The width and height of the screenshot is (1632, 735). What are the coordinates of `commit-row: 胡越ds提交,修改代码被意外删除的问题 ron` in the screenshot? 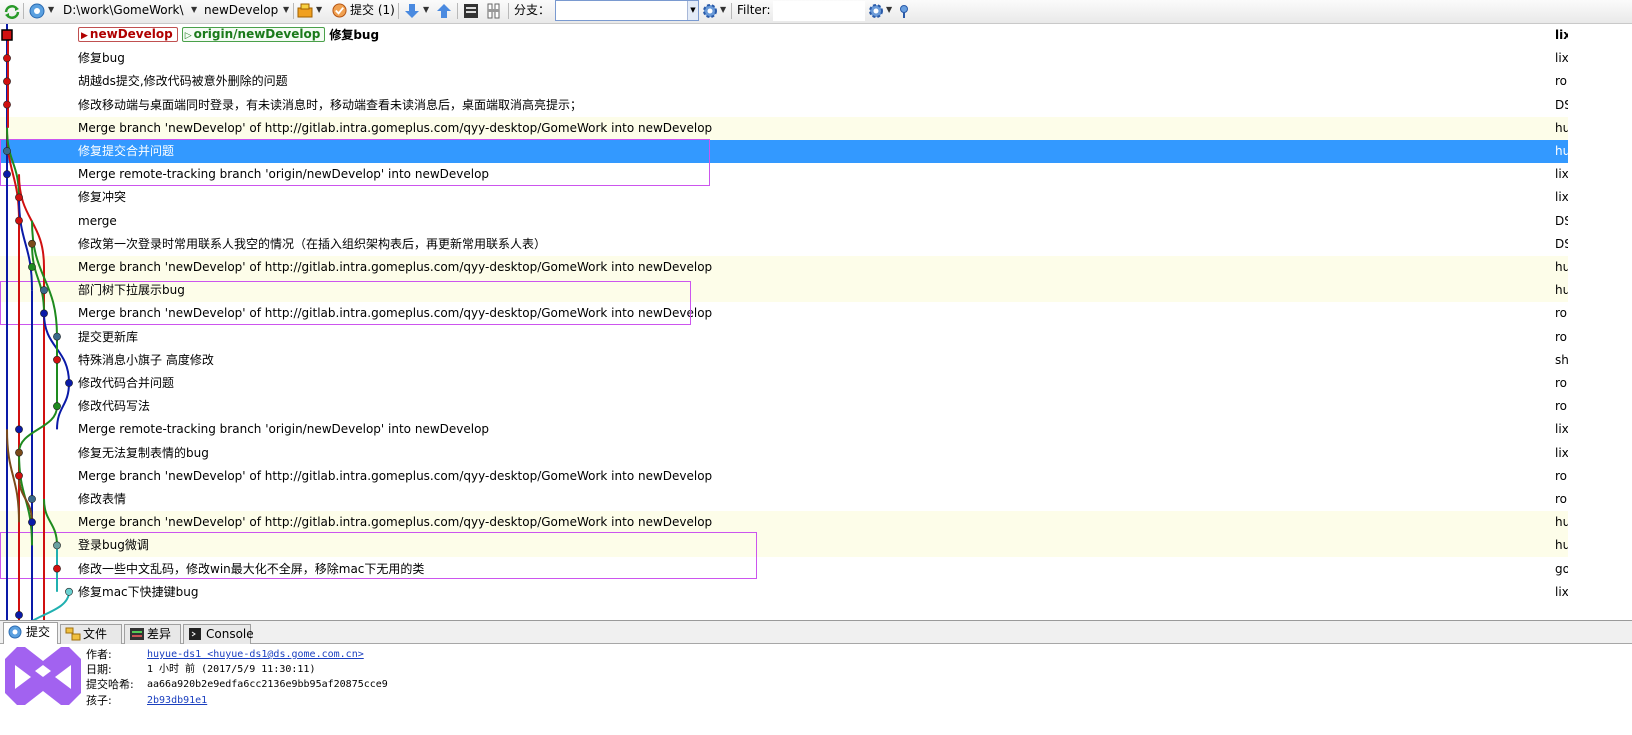 It's located at (784, 81).